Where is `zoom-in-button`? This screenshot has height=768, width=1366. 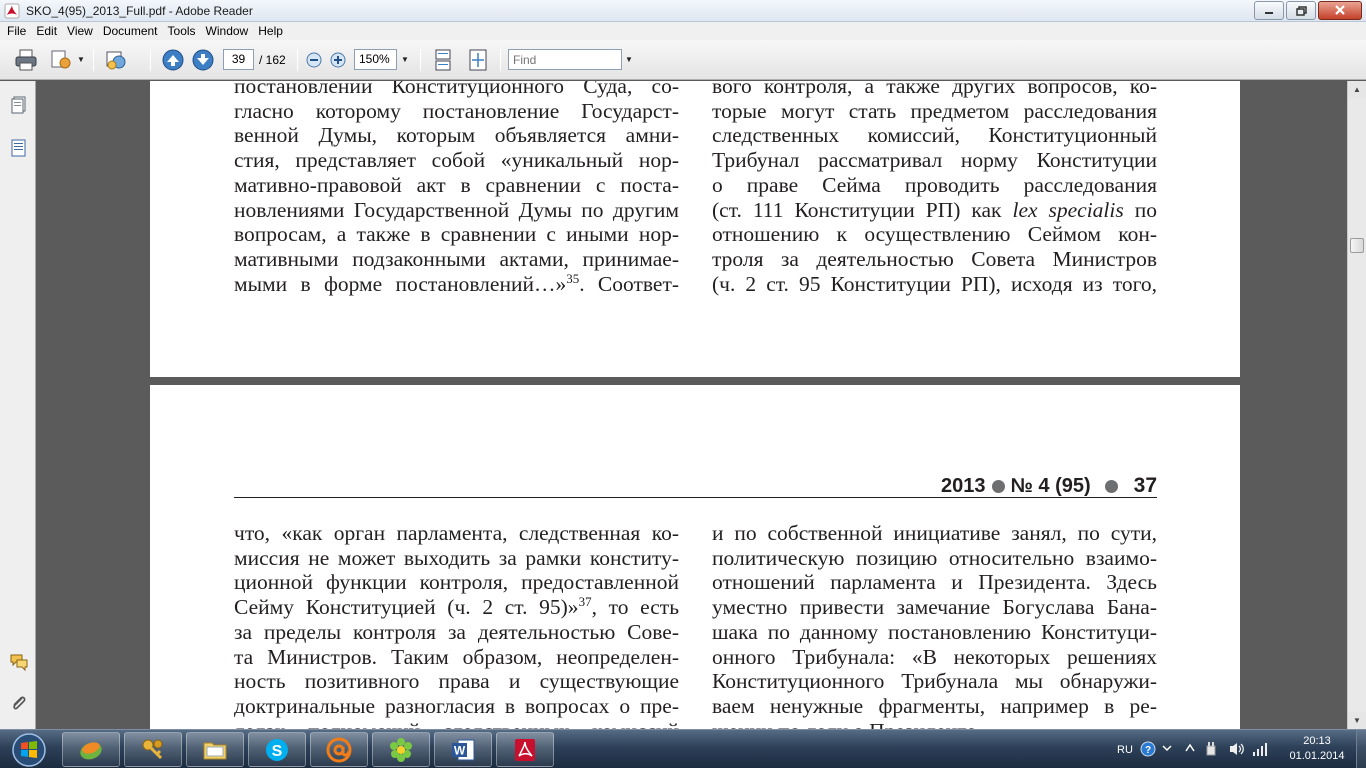 zoom-in-button is located at coordinates (338, 60).